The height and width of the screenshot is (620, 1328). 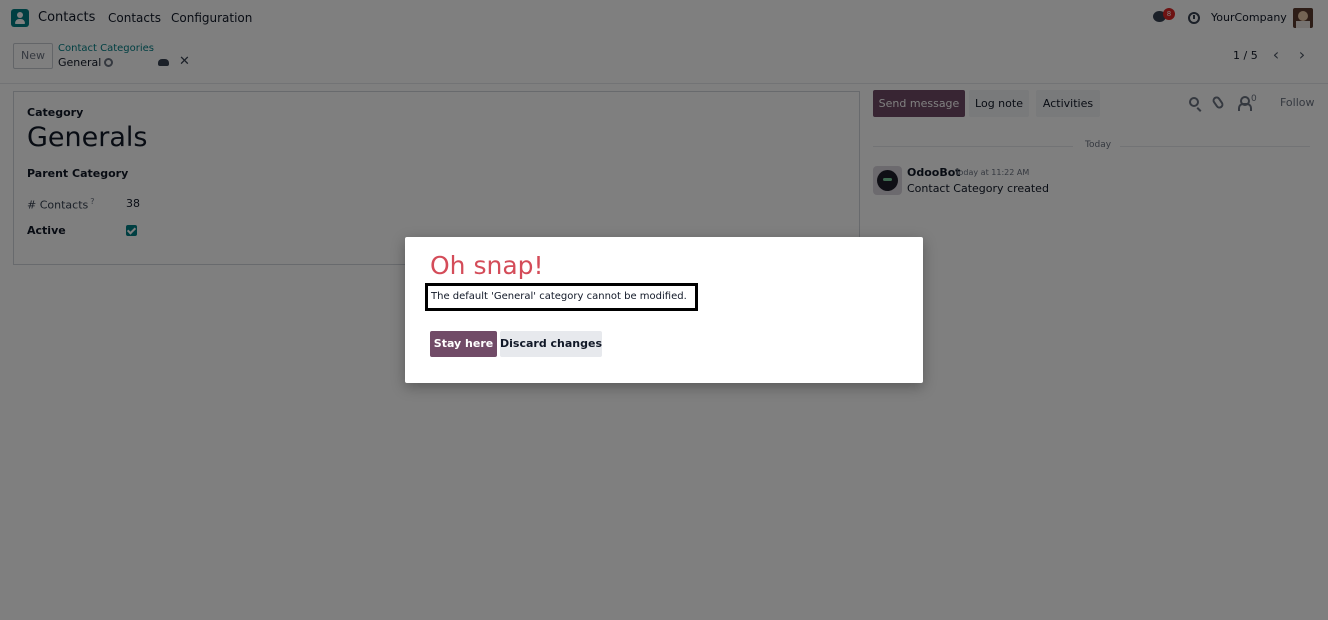 What do you see at coordinates (463, 344) in the screenshot?
I see `stay-here-button: Stay here` at bounding box center [463, 344].